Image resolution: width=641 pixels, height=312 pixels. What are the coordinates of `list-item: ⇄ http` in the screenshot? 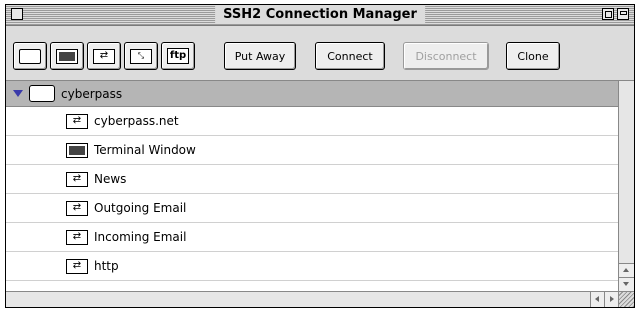 It's located at (312, 266).